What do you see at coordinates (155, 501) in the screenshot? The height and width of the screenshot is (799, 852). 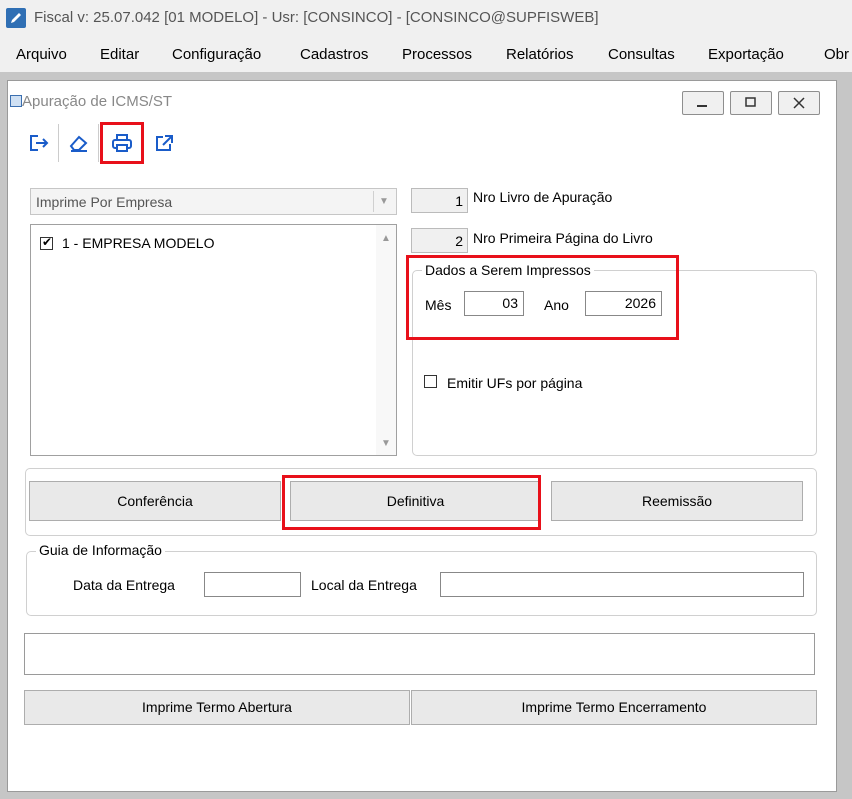 I see `conferencia-button: Conferência` at bounding box center [155, 501].